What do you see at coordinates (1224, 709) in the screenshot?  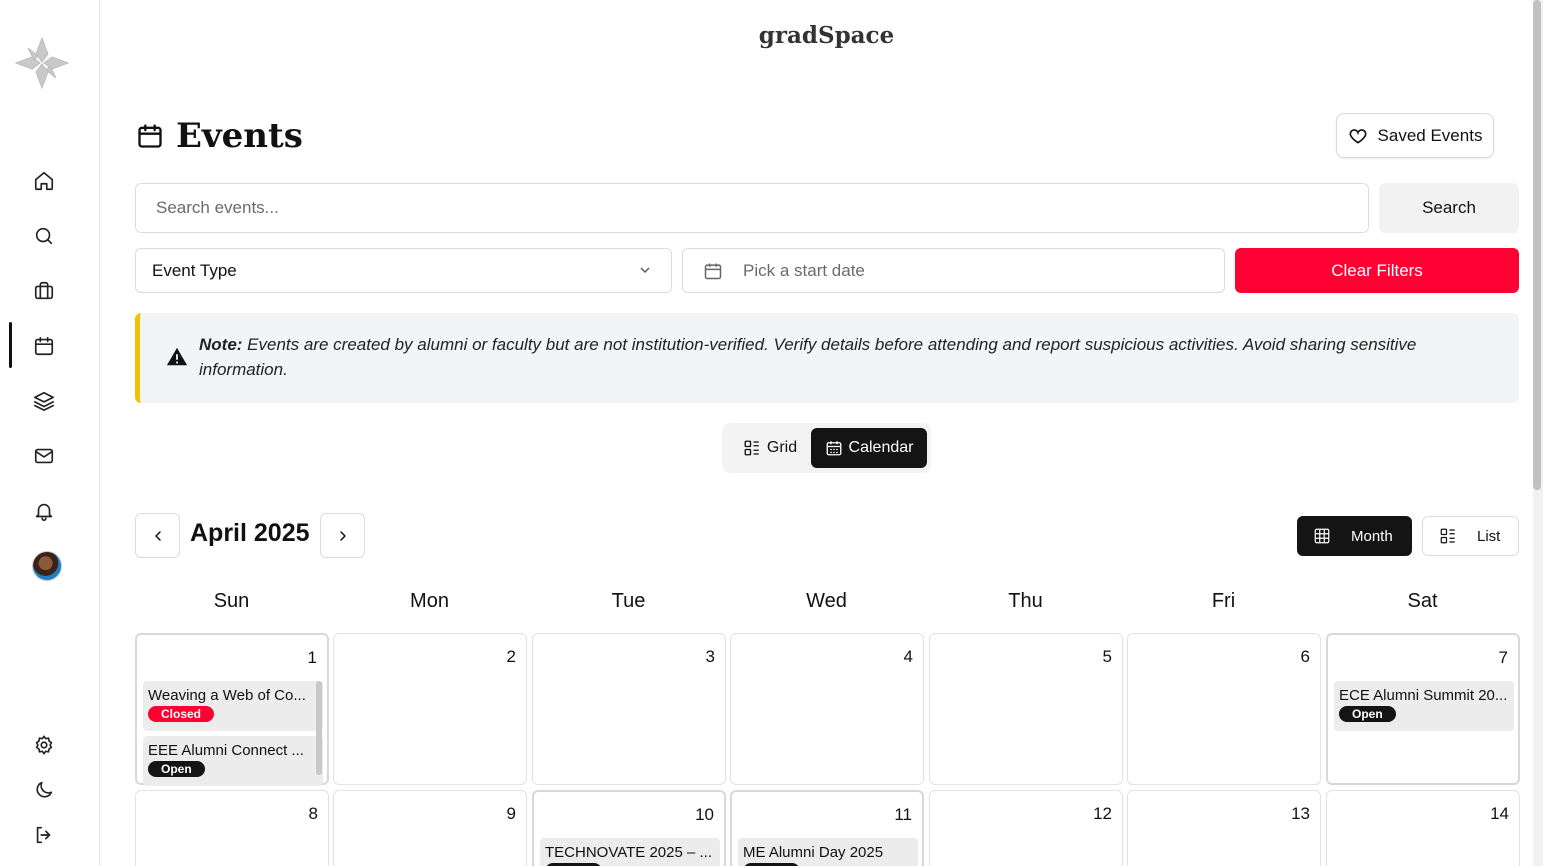 I see `calendar-day-cell: 6` at bounding box center [1224, 709].